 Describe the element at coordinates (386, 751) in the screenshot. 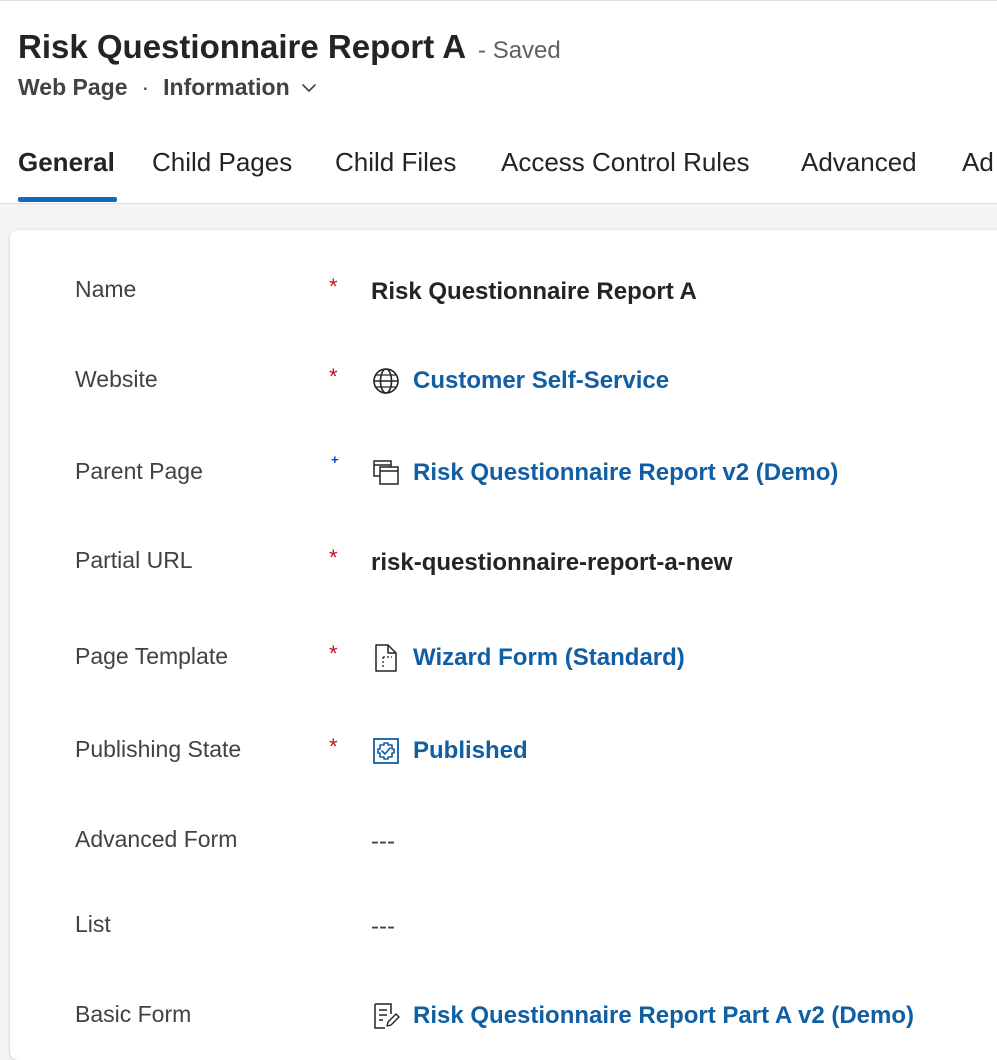

I see `publishing-state-icon` at that location.